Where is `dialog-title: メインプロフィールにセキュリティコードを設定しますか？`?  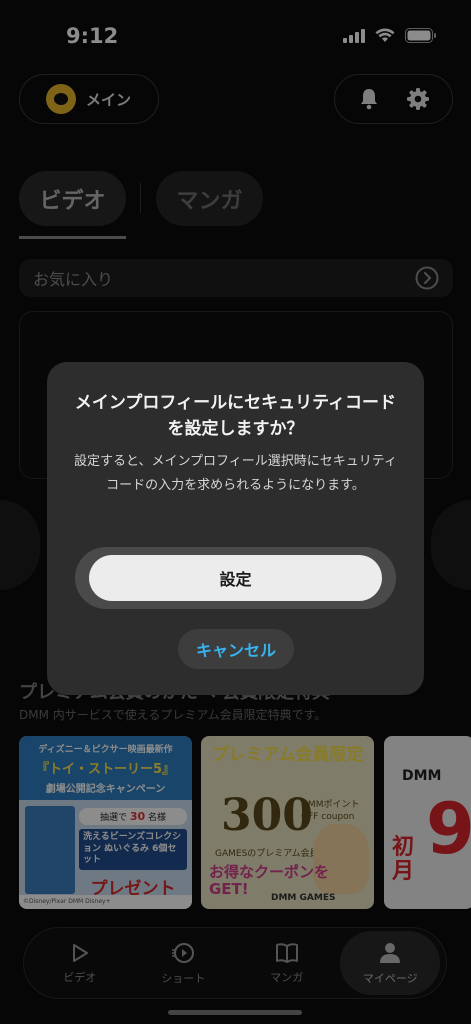 dialog-title: メインプロフィールにセキュリティコードを設定しますか？ is located at coordinates (235, 416).